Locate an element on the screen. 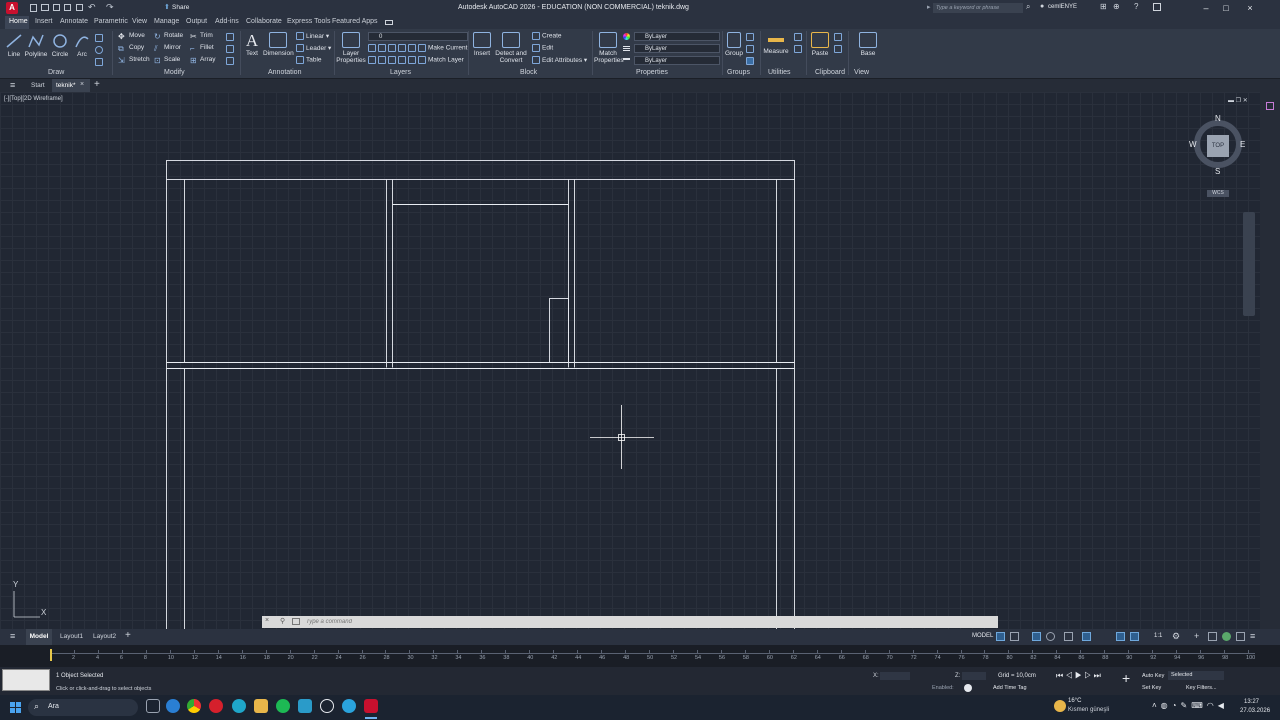  table-tool: Table is located at coordinates (309, 60).